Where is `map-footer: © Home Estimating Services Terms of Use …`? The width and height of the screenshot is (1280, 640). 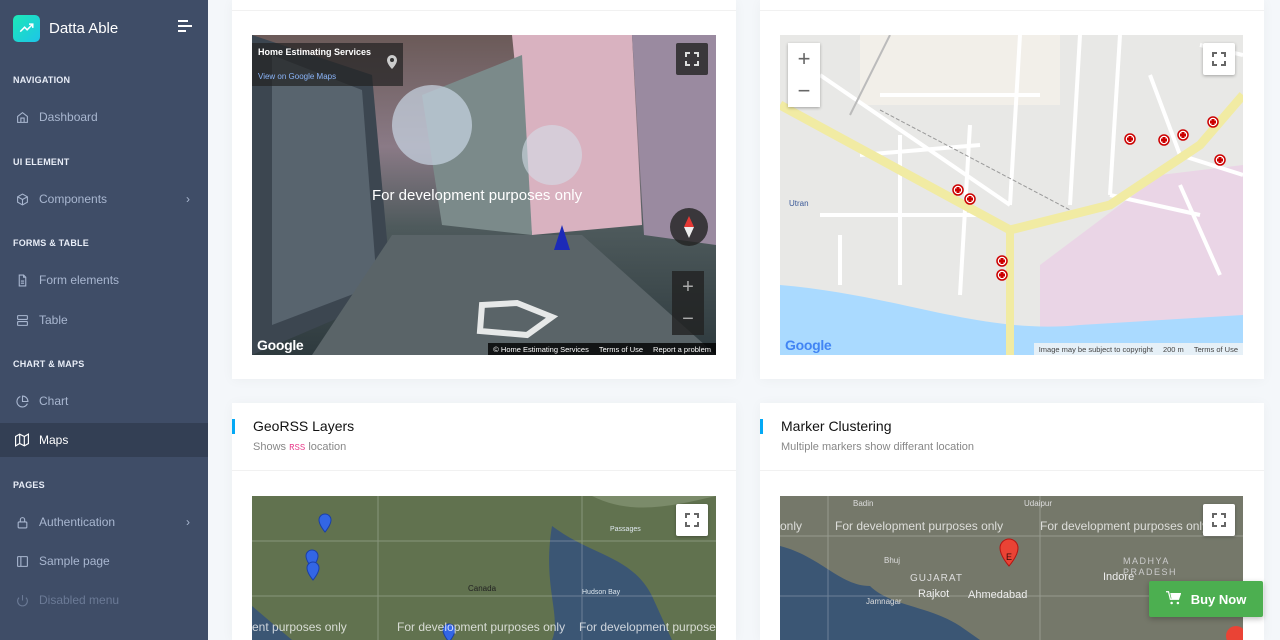 map-footer: © Home Estimating Services Terms of Use … is located at coordinates (602, 349).